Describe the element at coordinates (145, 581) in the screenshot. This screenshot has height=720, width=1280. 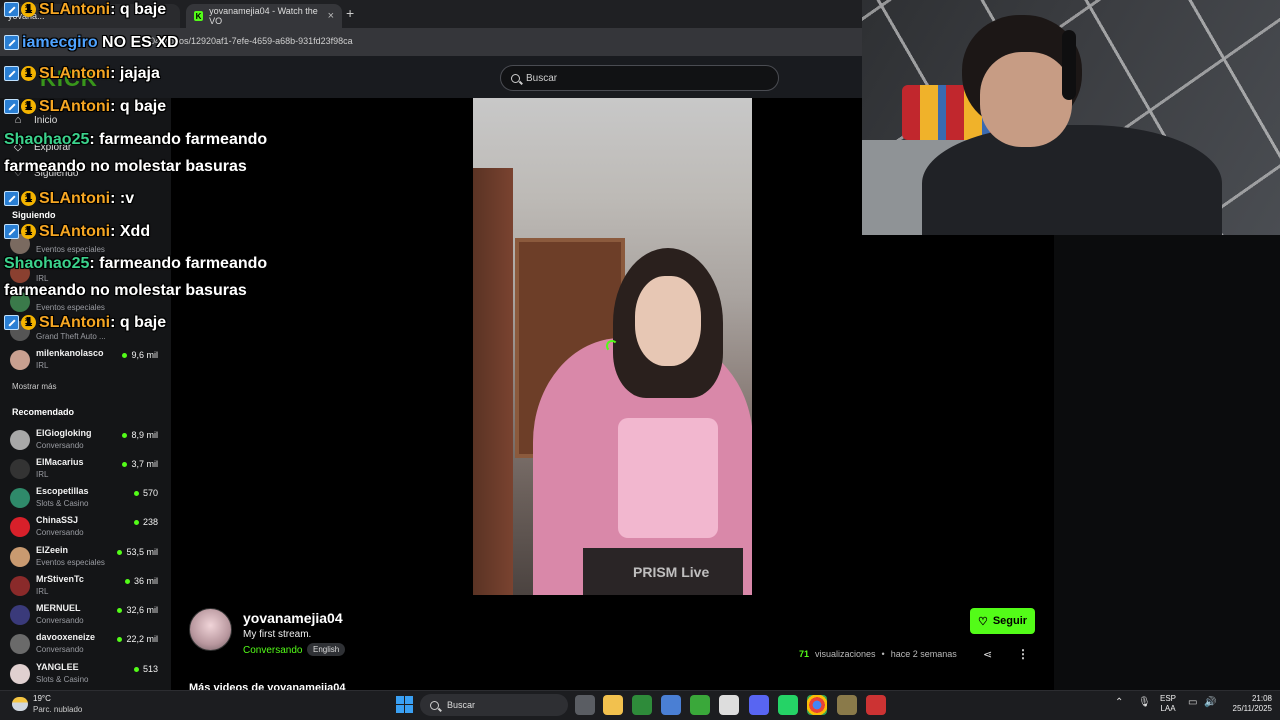
I see `viewer-count-value: 36 mil` at that location.